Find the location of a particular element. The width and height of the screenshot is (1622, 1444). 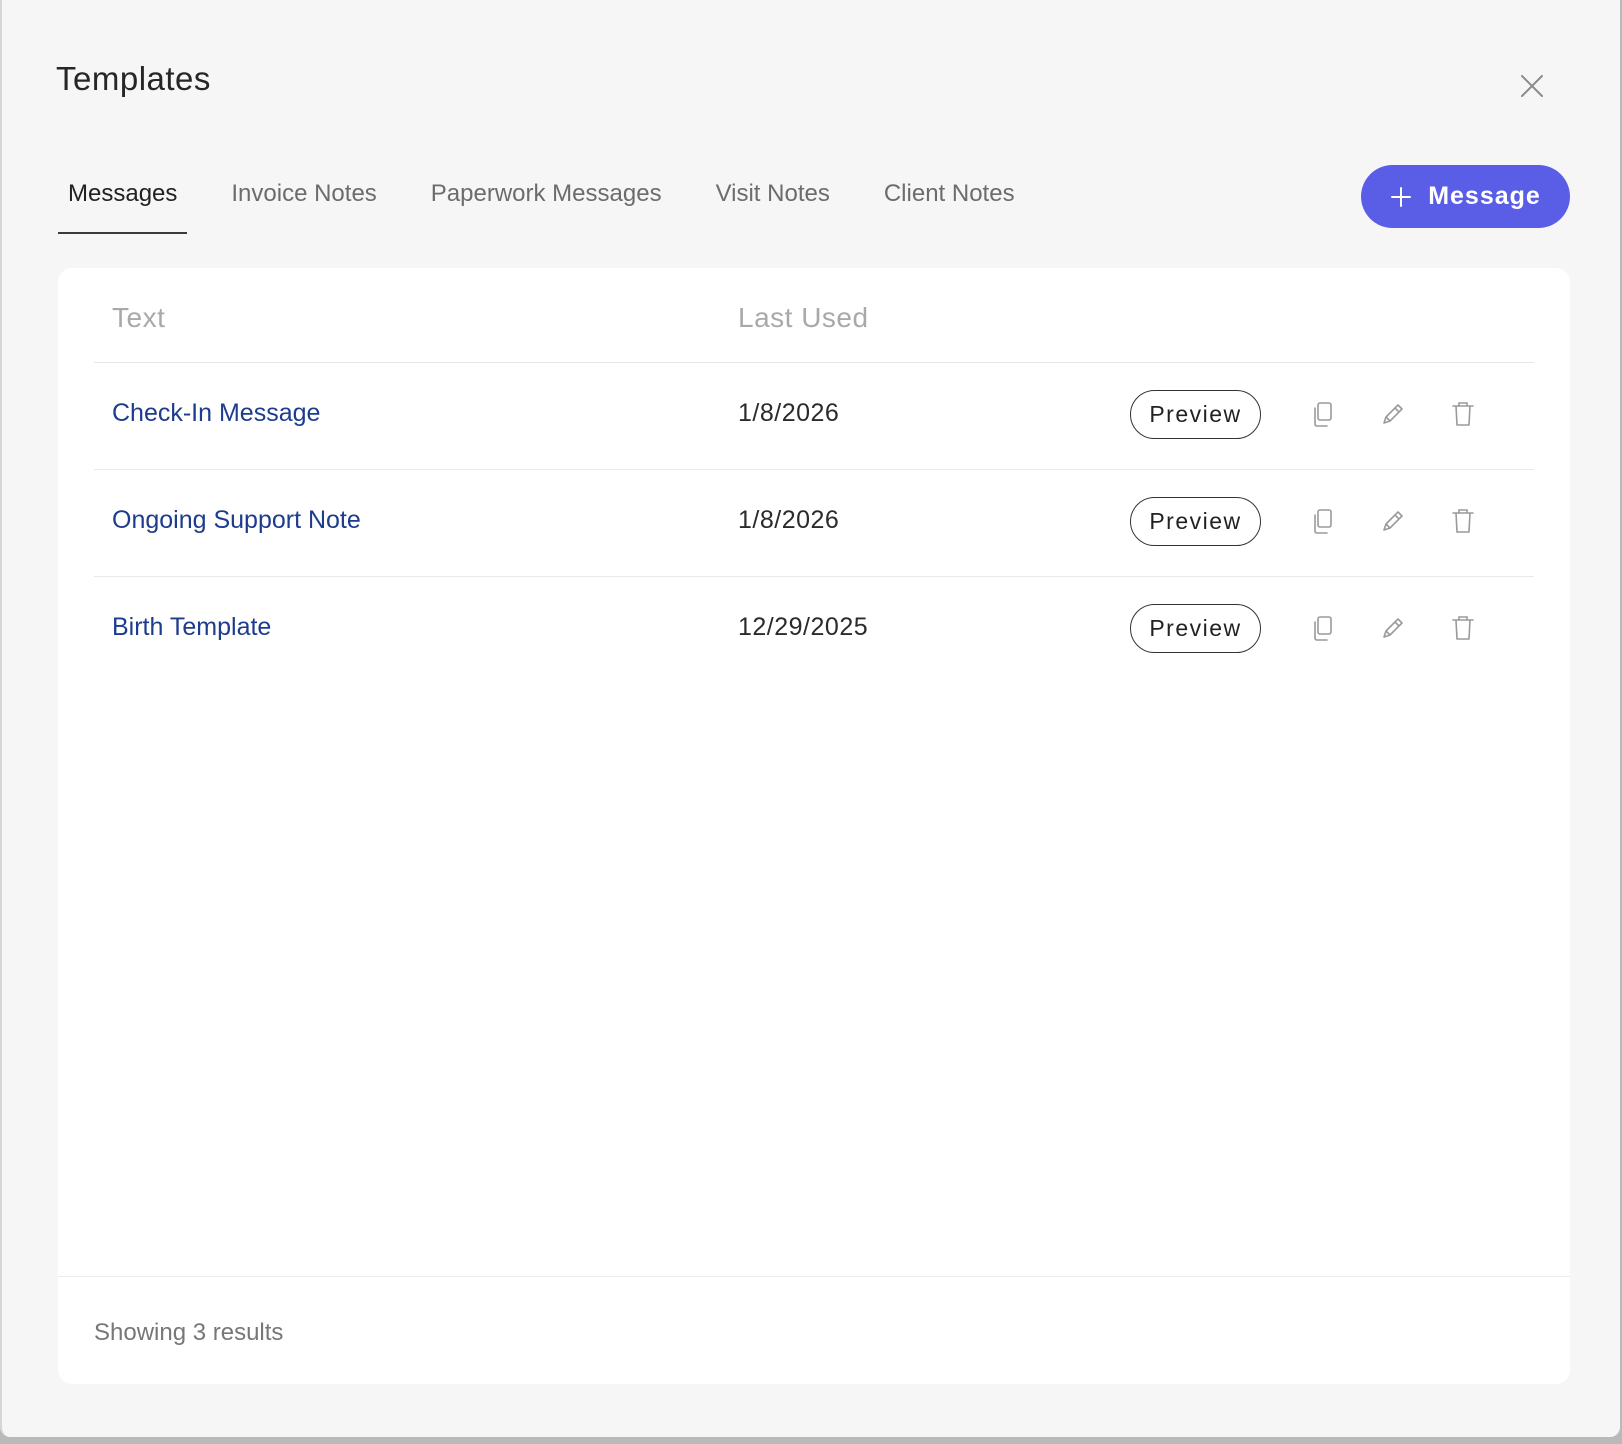

tab-visit-notes: Visit Notes is located at coordinates (773, 199).